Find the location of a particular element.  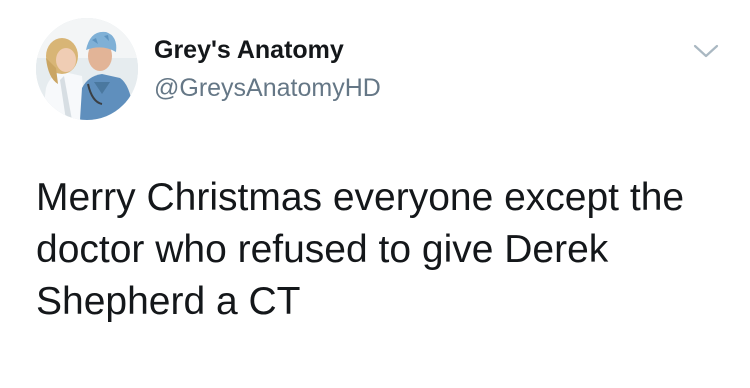

profile-photo-icon is located at coordinates (87, 69).